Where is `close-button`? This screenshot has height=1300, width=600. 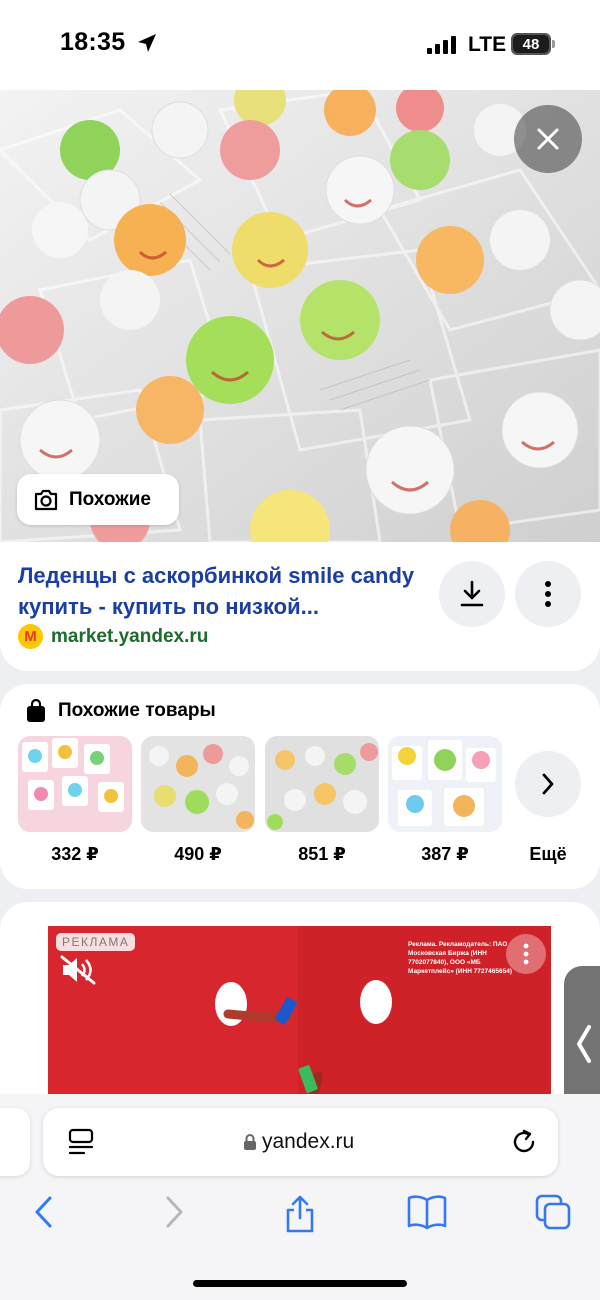 close-button is located at coordinates (548, 139).